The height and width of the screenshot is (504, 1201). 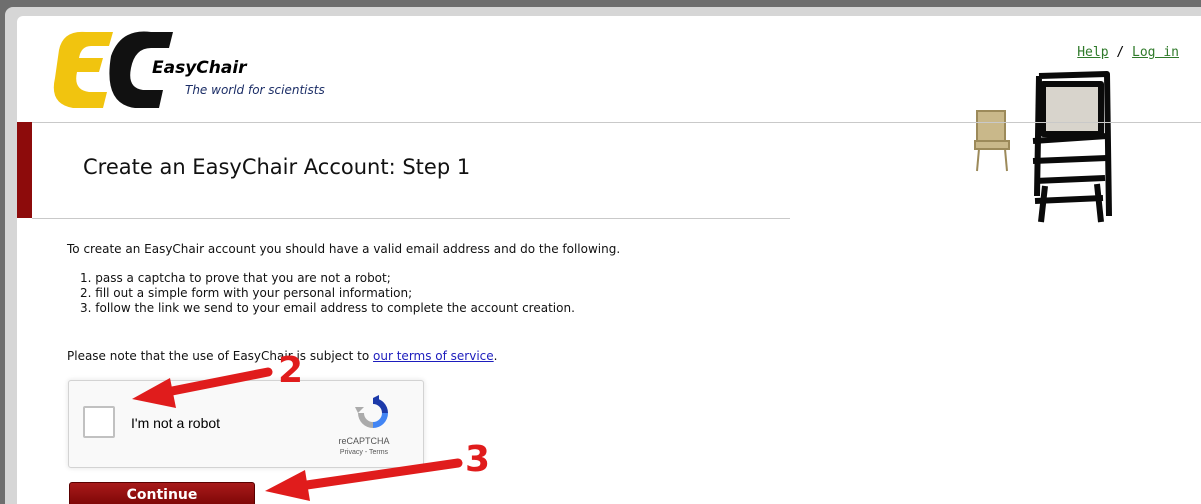 What do you see at coordinates (1092, 52) in the screenshot?
I see `help-link: Help` at bounding box center [1092, 52].